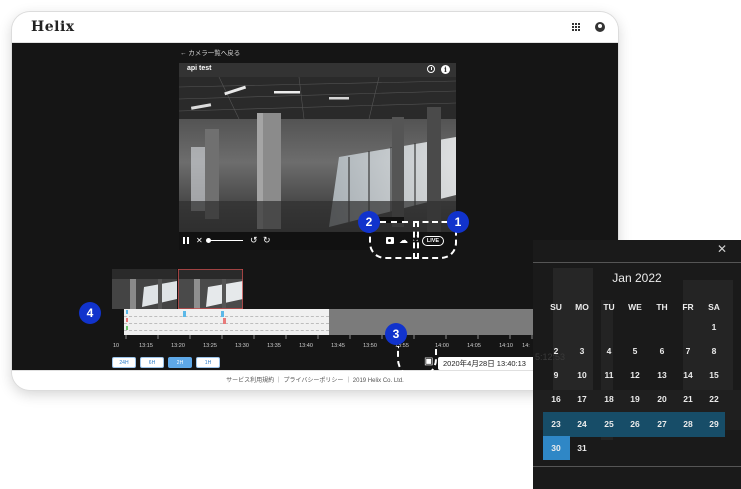  I want to click on tick-label: 13:30, so click(242, 346).